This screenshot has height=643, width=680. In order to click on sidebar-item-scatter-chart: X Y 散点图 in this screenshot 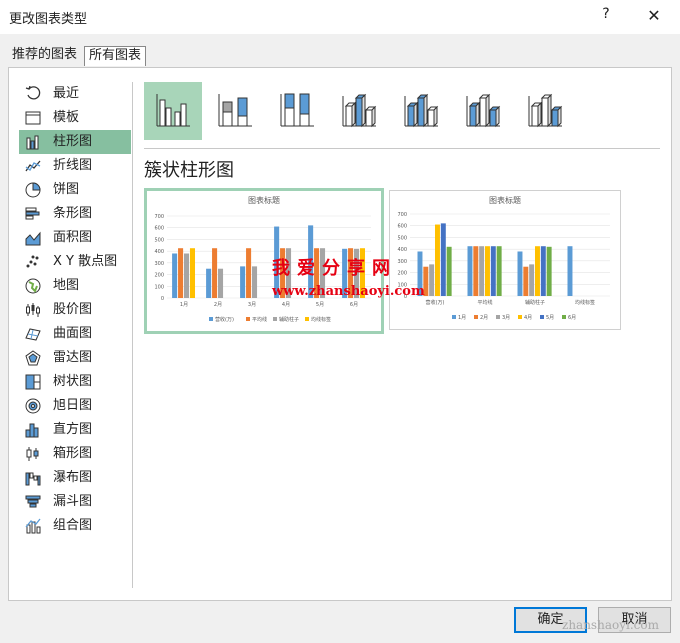, I will do `click(75, 262)`.